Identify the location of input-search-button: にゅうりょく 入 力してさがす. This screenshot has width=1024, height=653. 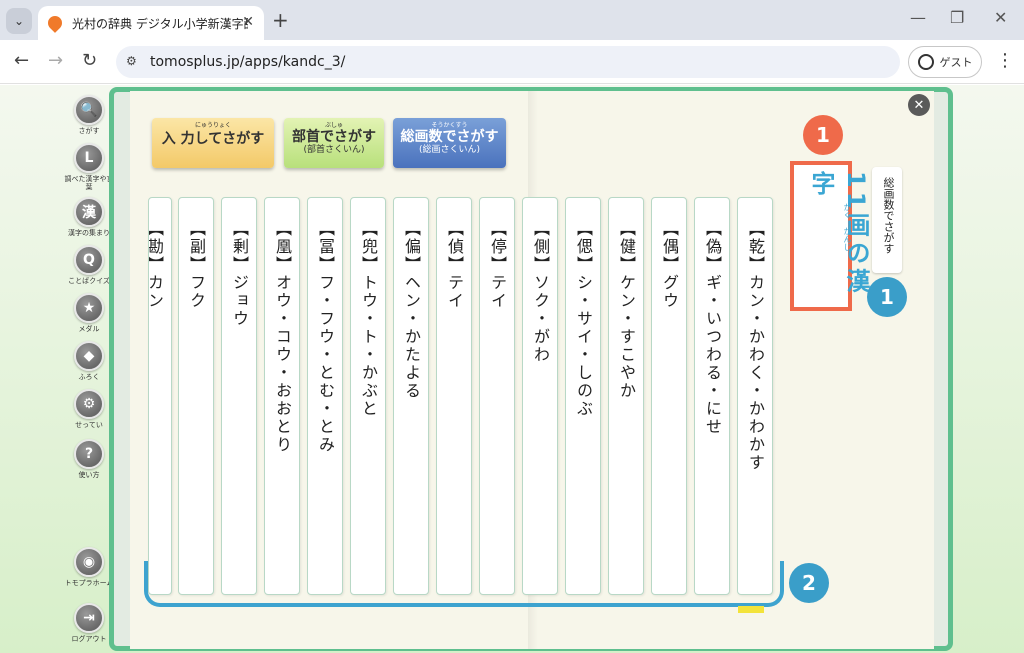
(213, 143).